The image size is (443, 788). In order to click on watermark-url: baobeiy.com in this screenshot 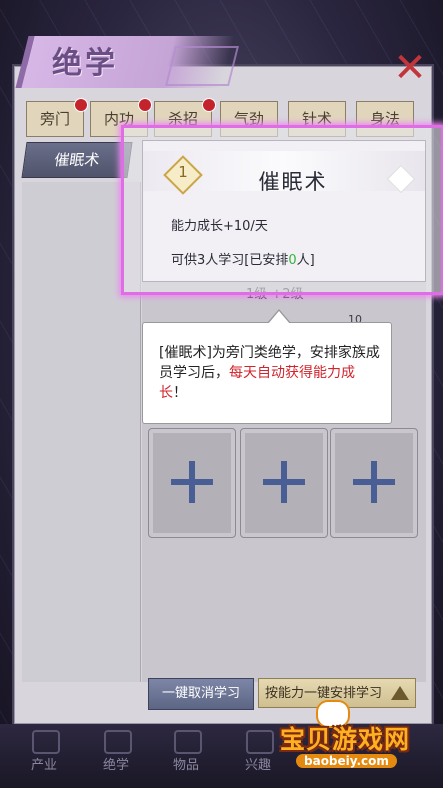, I will do `click(346, 761)`.